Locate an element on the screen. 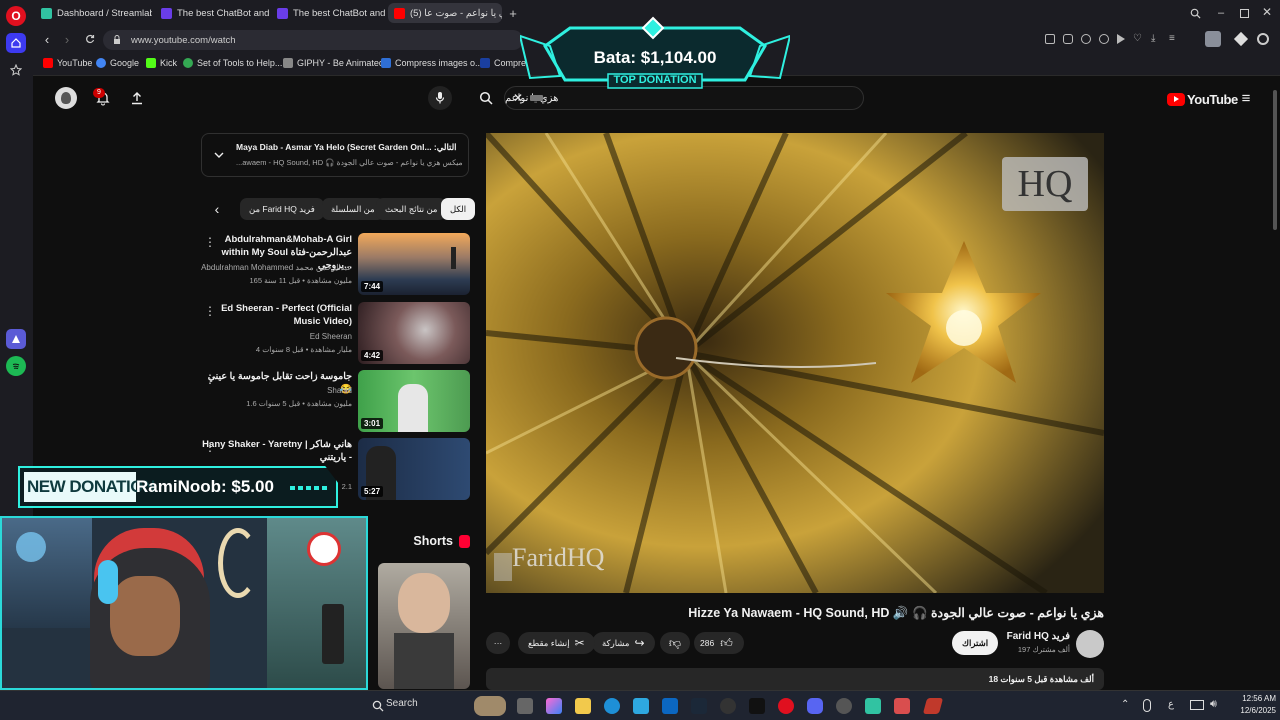  shield-icon is located at coordinates (1086, 39).